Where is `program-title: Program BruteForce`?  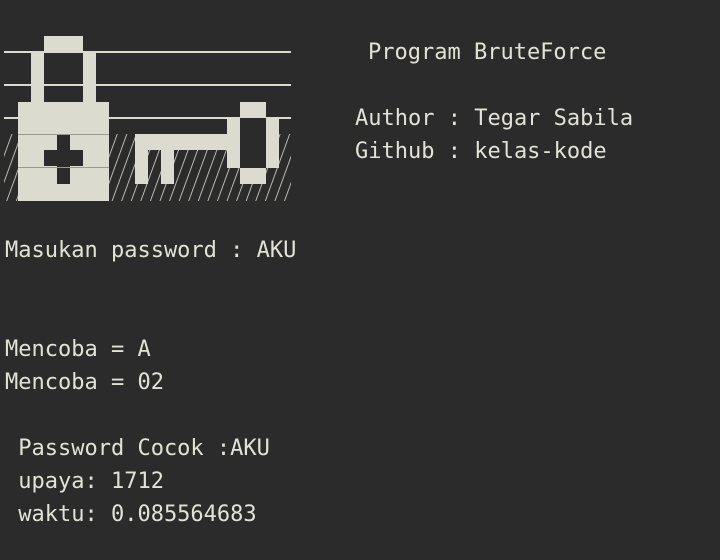
program-title: Program BruteForce is located at coordinates (487, 52).